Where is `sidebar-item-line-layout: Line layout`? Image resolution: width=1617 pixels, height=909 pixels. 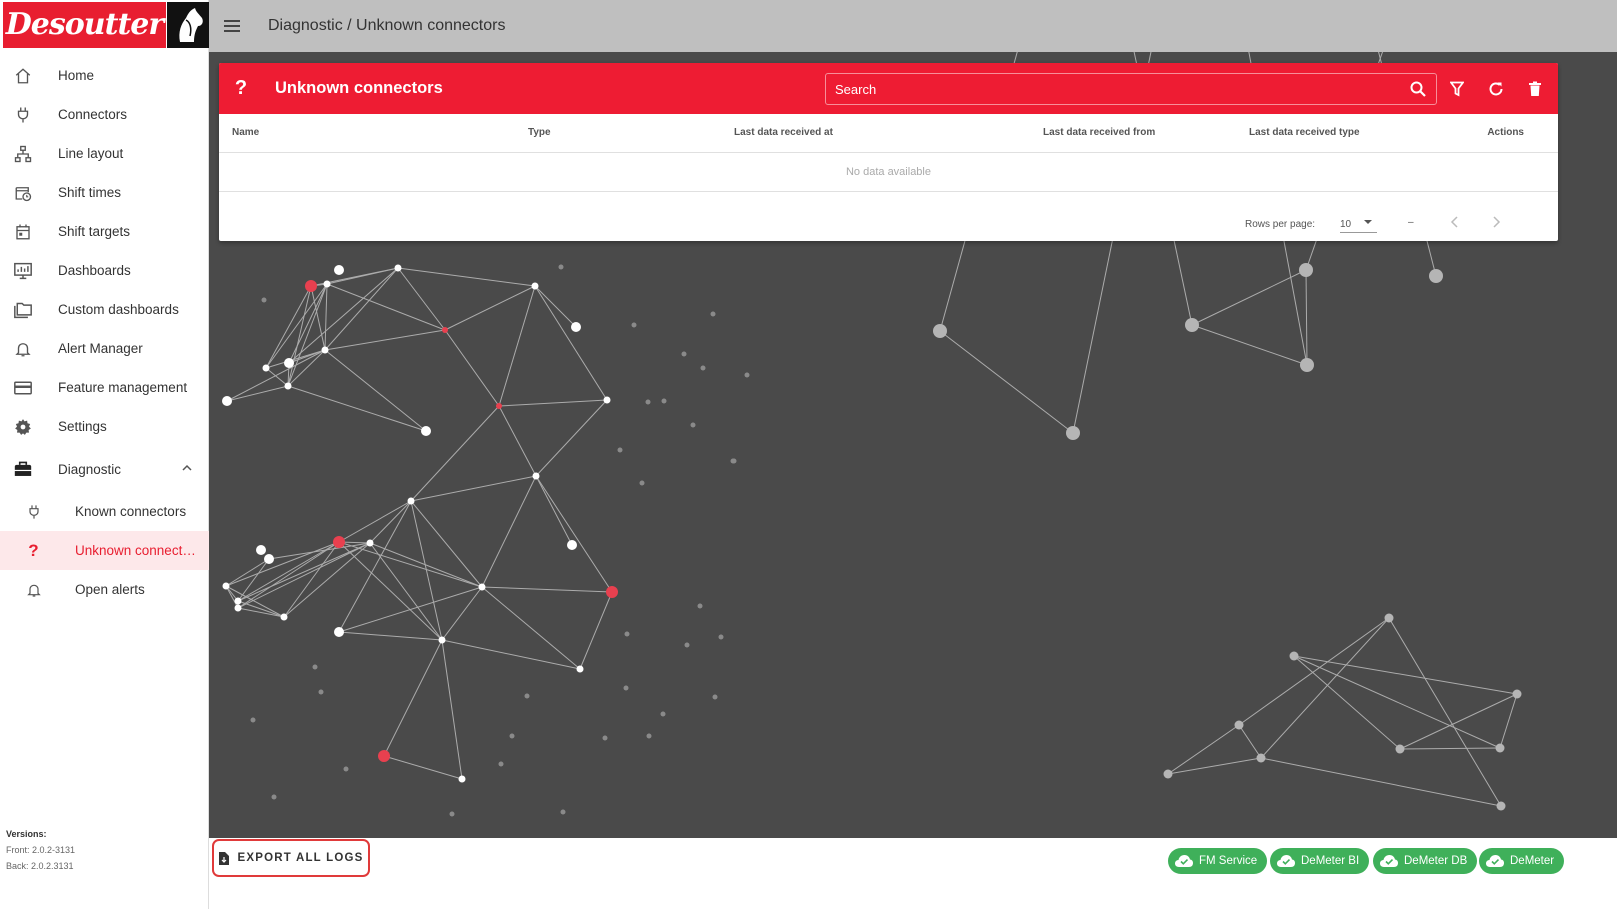
sidebar-item-line-layout: Line layout is located at coordinates (104, 153).